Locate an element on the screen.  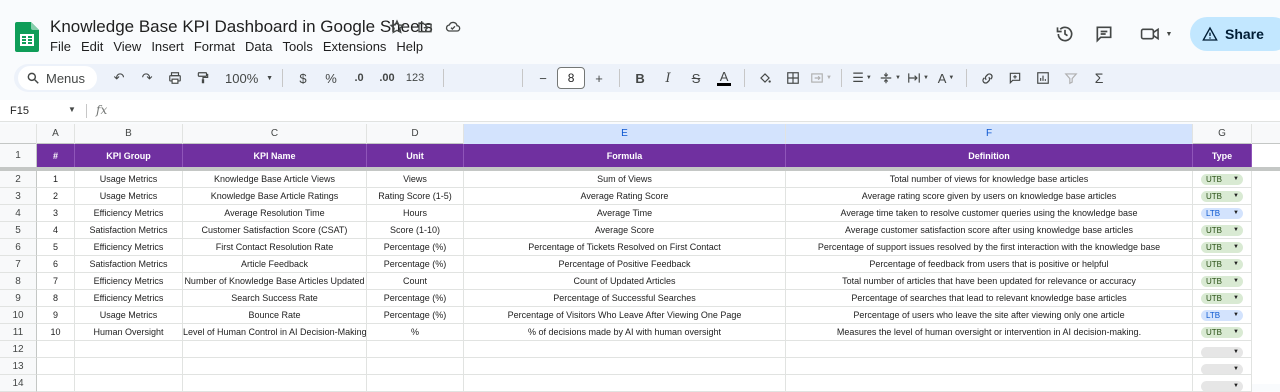
bold-icon: B is located at coordinates (640, 78).